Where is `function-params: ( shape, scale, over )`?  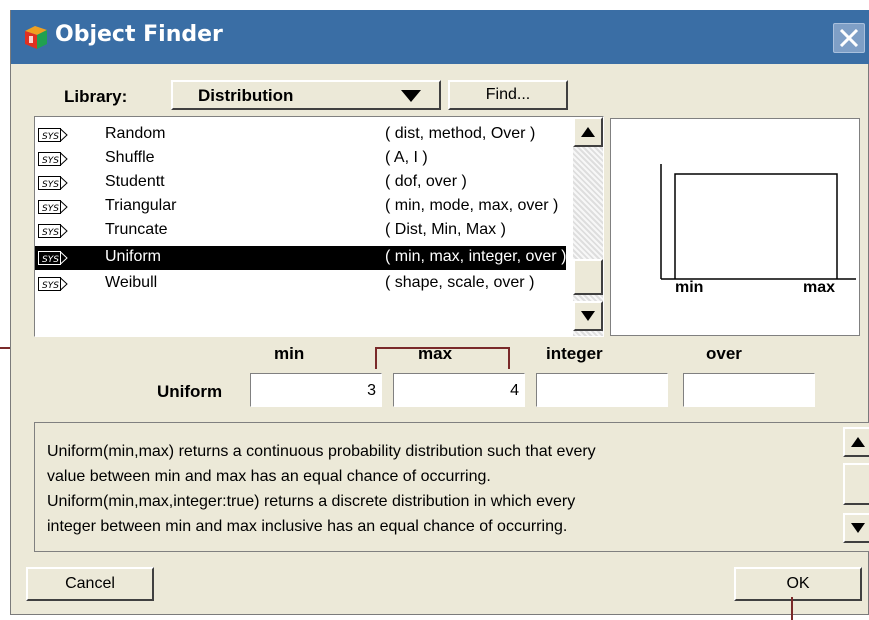 function-params: ( shape, scale, over ) is located at coordinates (460, 282).